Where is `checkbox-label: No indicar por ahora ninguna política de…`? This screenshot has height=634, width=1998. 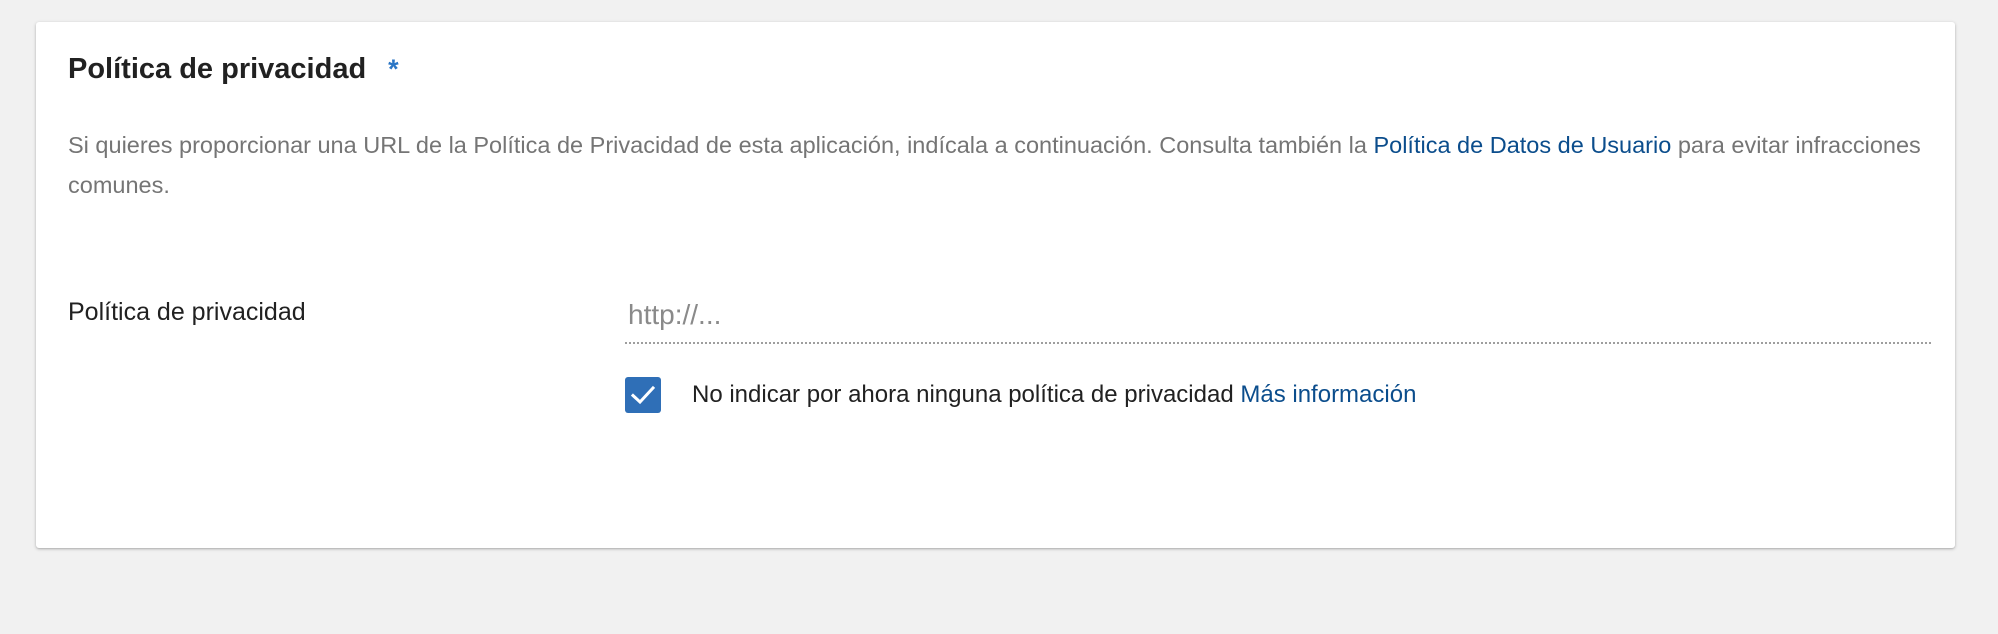 checkbox-label: No indicar por ahora ninguna política de… is located at coordinates (1054, 395).